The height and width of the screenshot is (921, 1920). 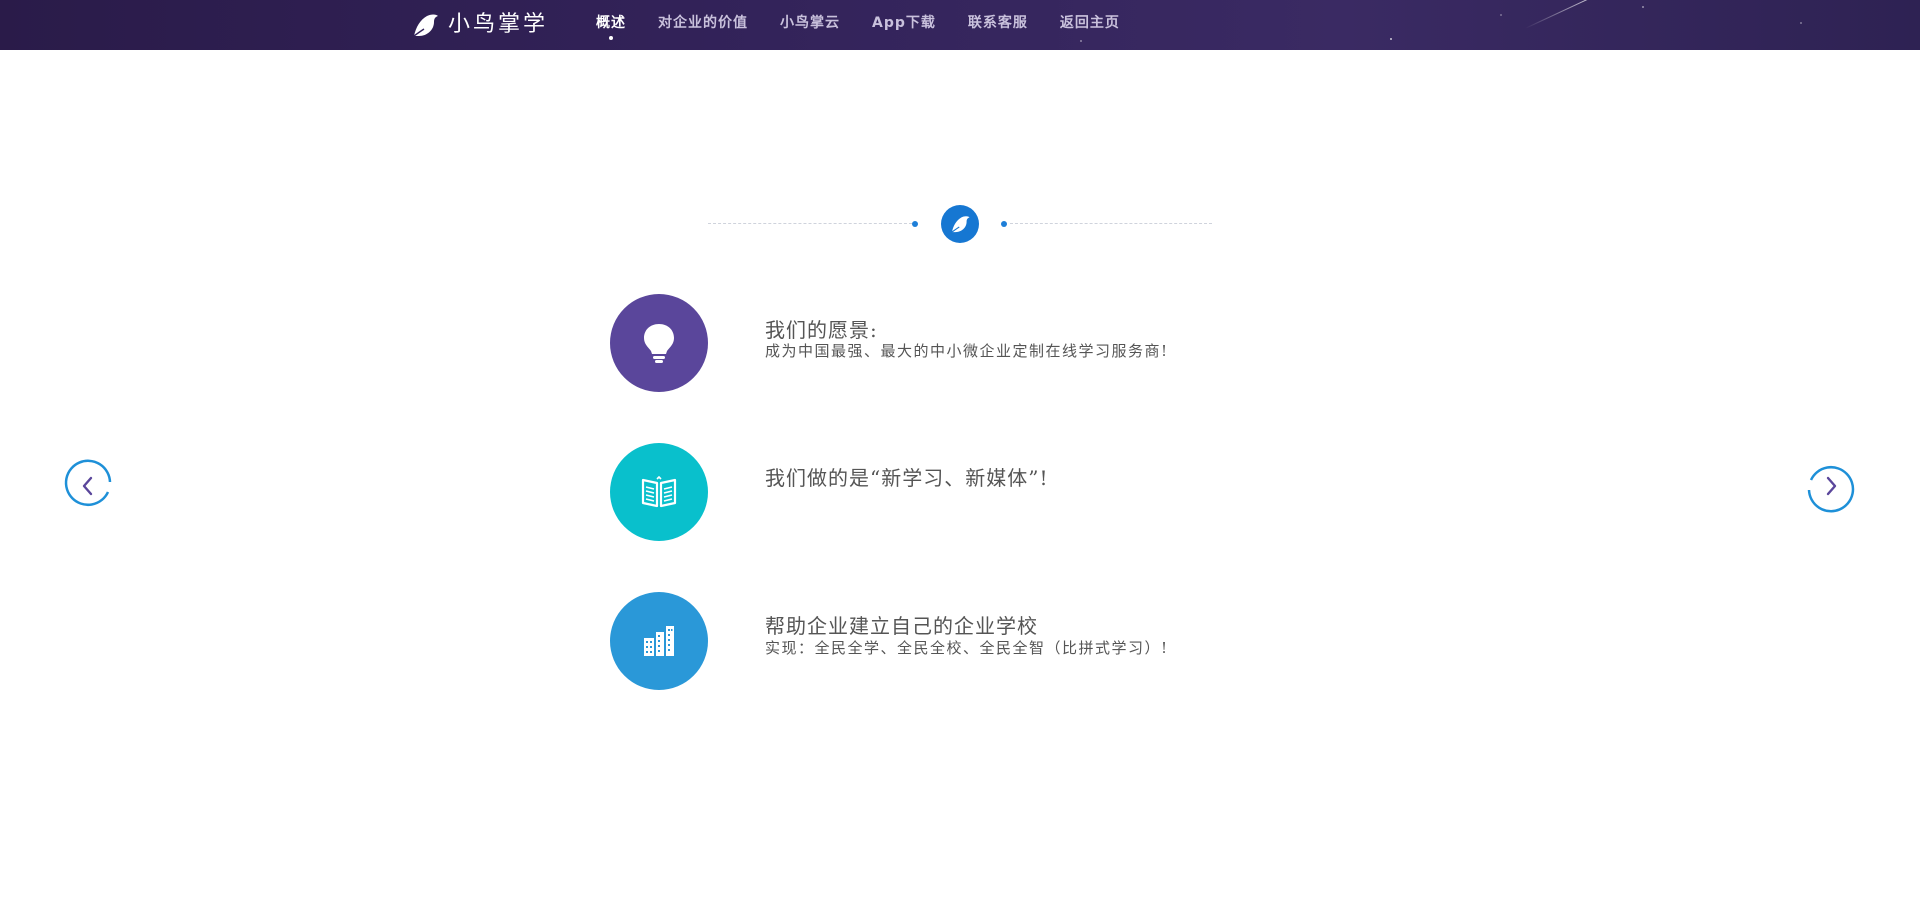 I want to click on feature-enterprise-school: 帮助企业建立自己的企业学校 实现：全民全学、全民全校、全民全智（比拼式学习）!, so click(x=990, y=641).